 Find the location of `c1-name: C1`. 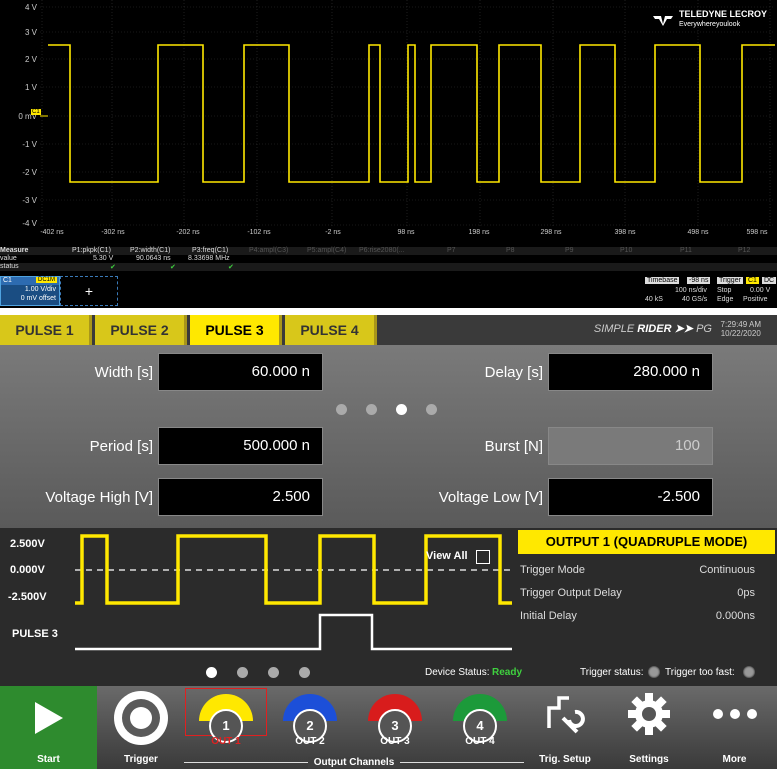

c1-name: C1 is located at coordinates (7, 280).